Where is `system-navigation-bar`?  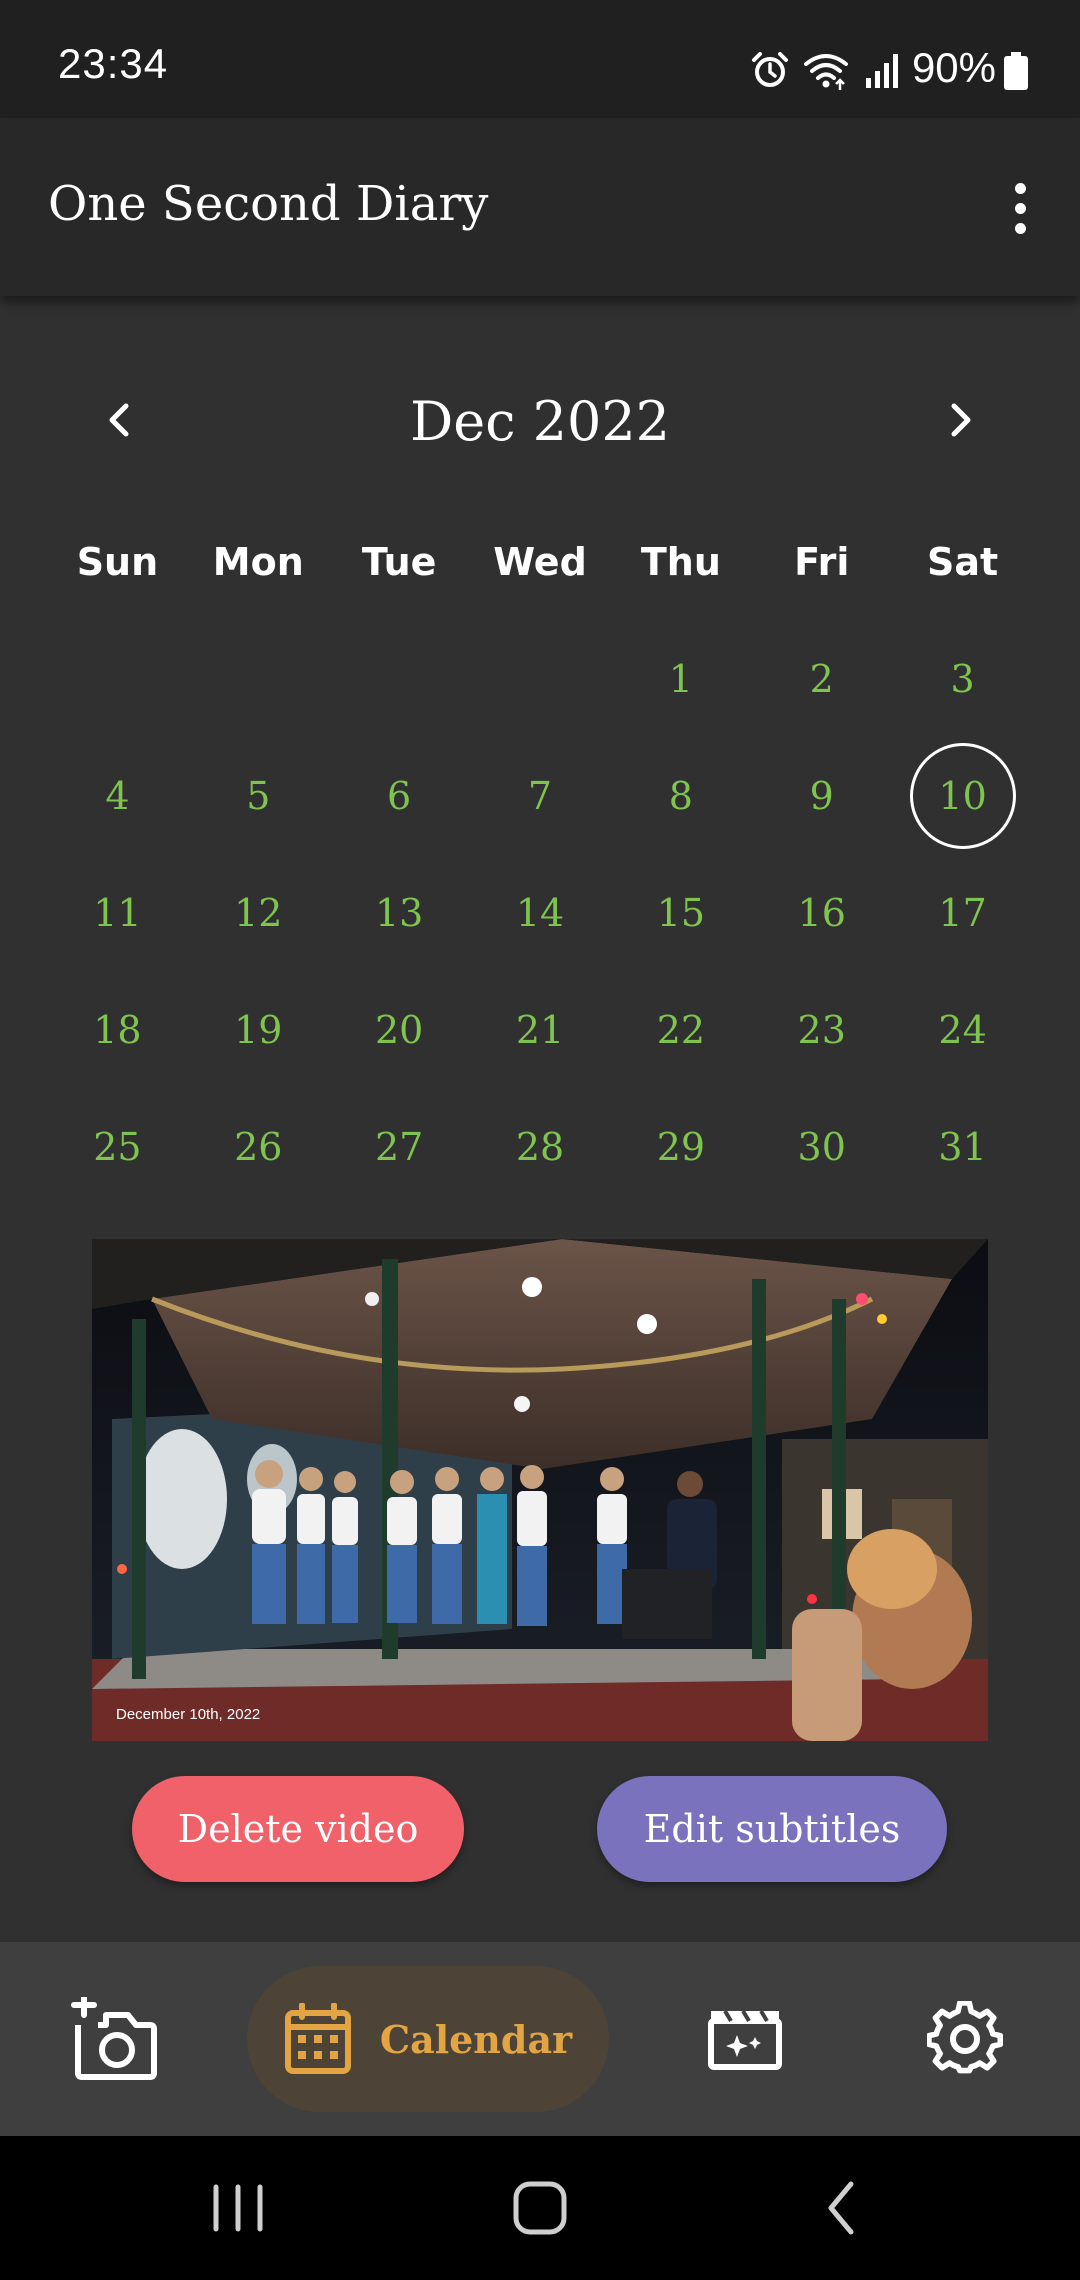 system-navigation-bar is located at coordinates (540, 2208).